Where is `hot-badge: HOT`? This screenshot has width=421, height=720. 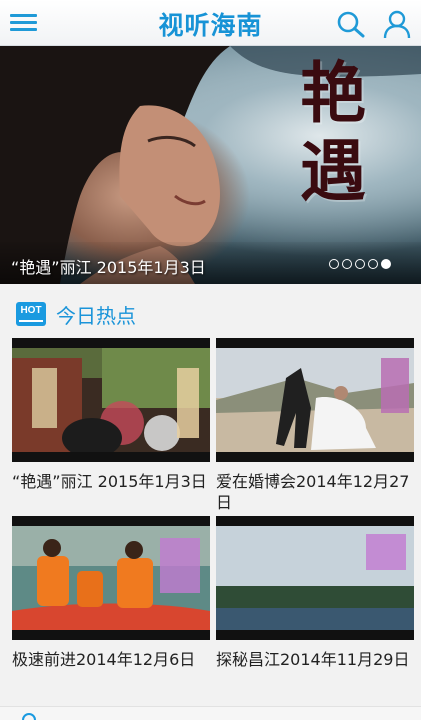 hot-badge: HOT is located at coordinates (31, 314).